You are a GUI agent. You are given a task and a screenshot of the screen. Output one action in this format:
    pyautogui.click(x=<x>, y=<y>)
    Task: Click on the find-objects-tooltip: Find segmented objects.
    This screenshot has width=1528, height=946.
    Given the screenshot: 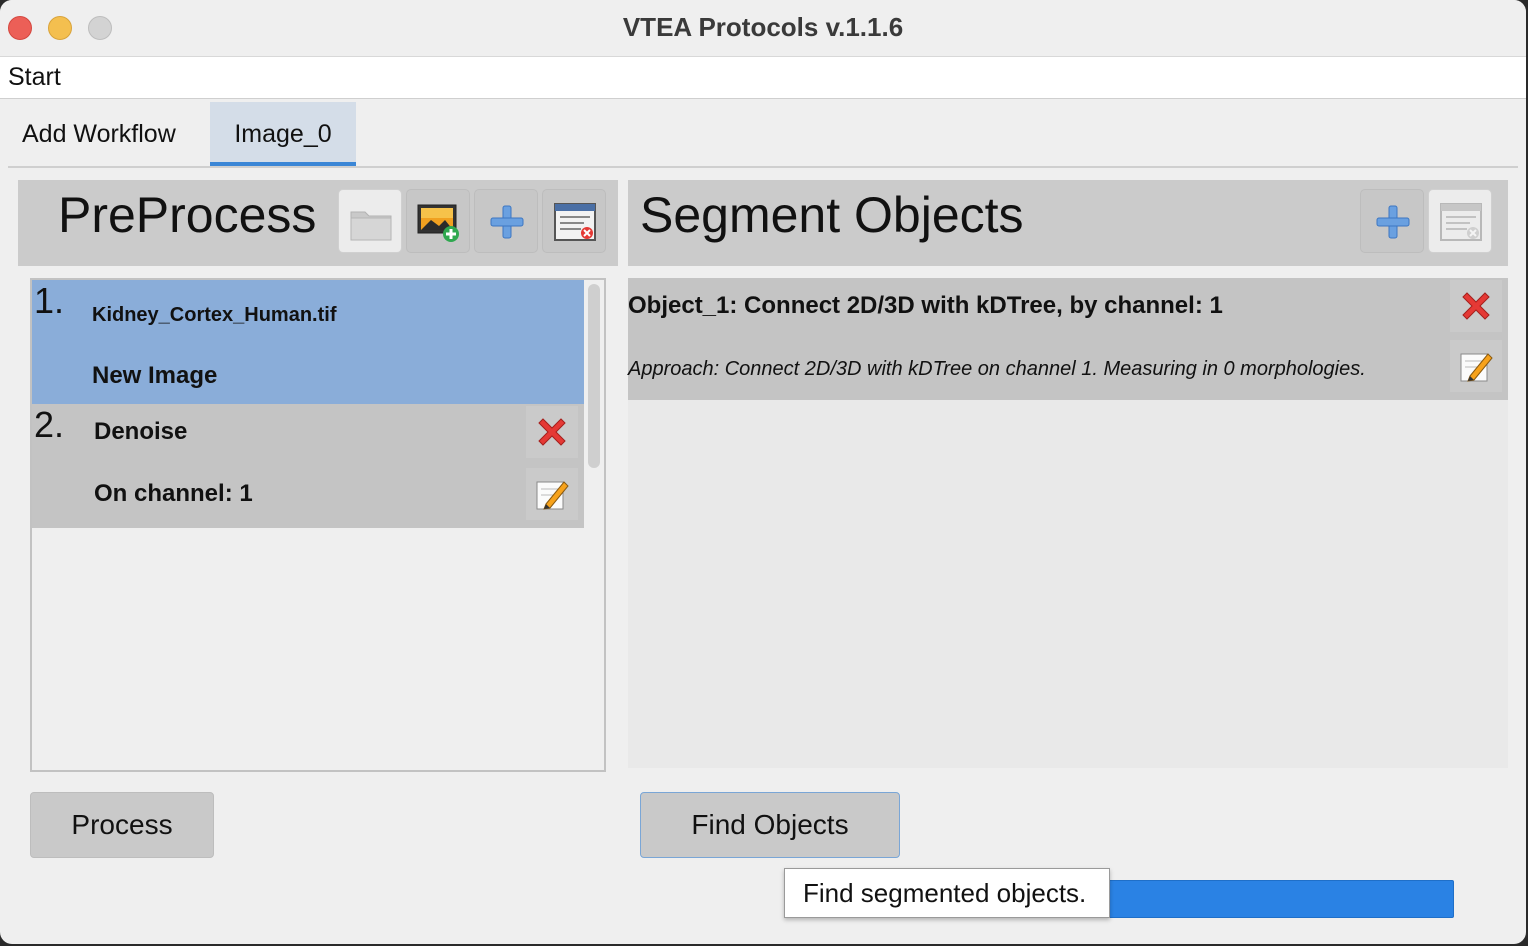 What is the action you would take?
    pyautogui.click(x=947, y=893)
    